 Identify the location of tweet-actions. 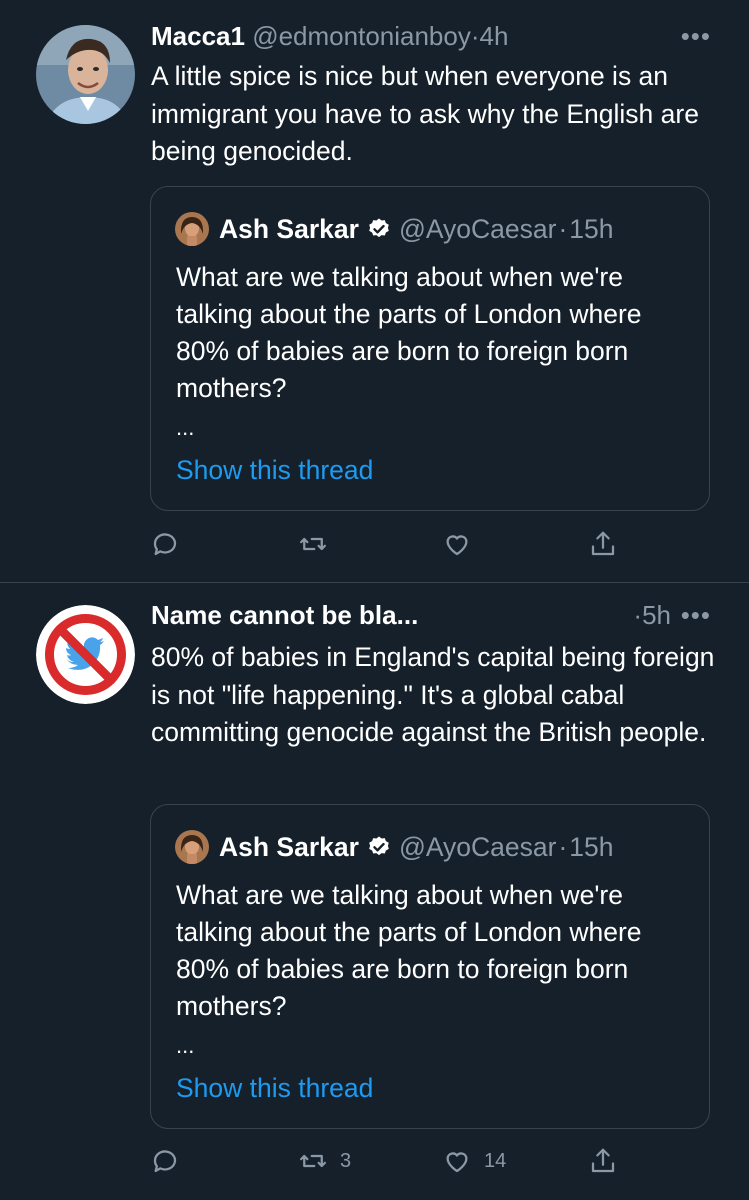
(390, 544).